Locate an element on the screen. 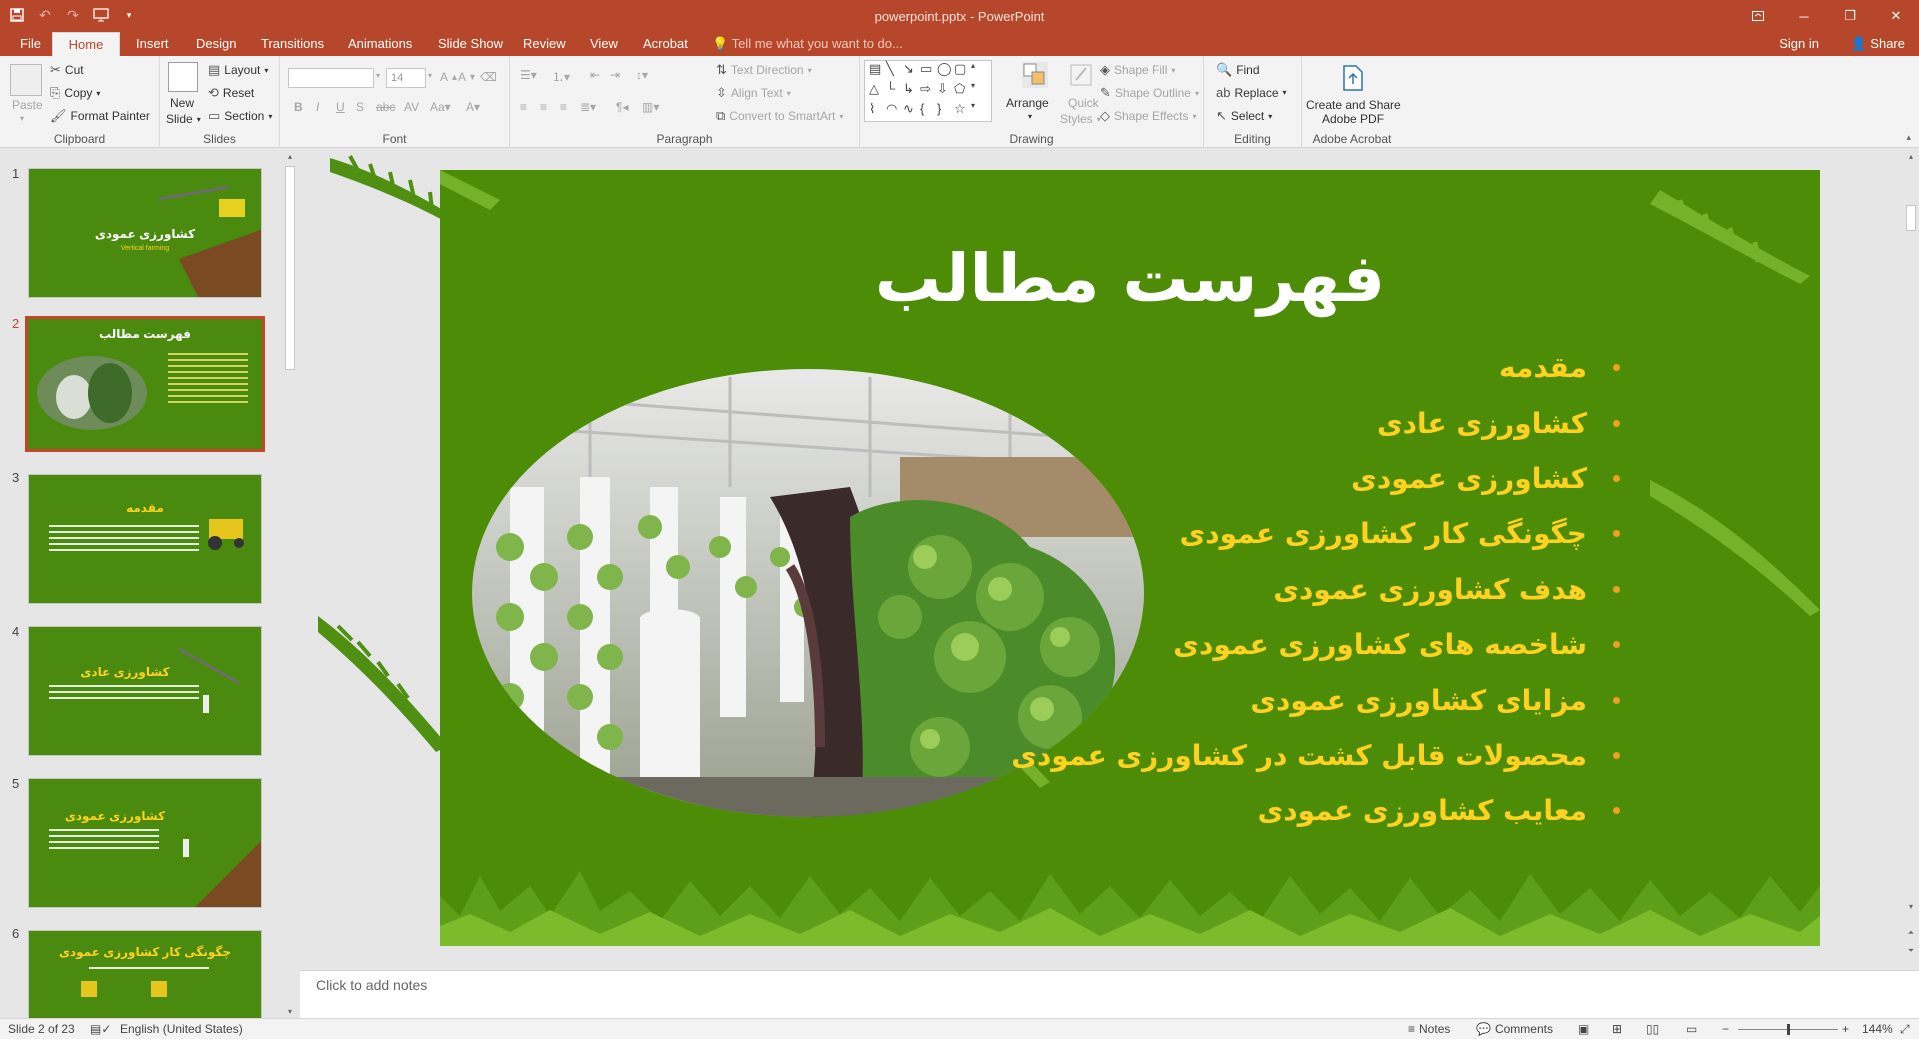 This screenshot has width=1919, height=1039. new-slide-icon is located at coordinates (183, 77).